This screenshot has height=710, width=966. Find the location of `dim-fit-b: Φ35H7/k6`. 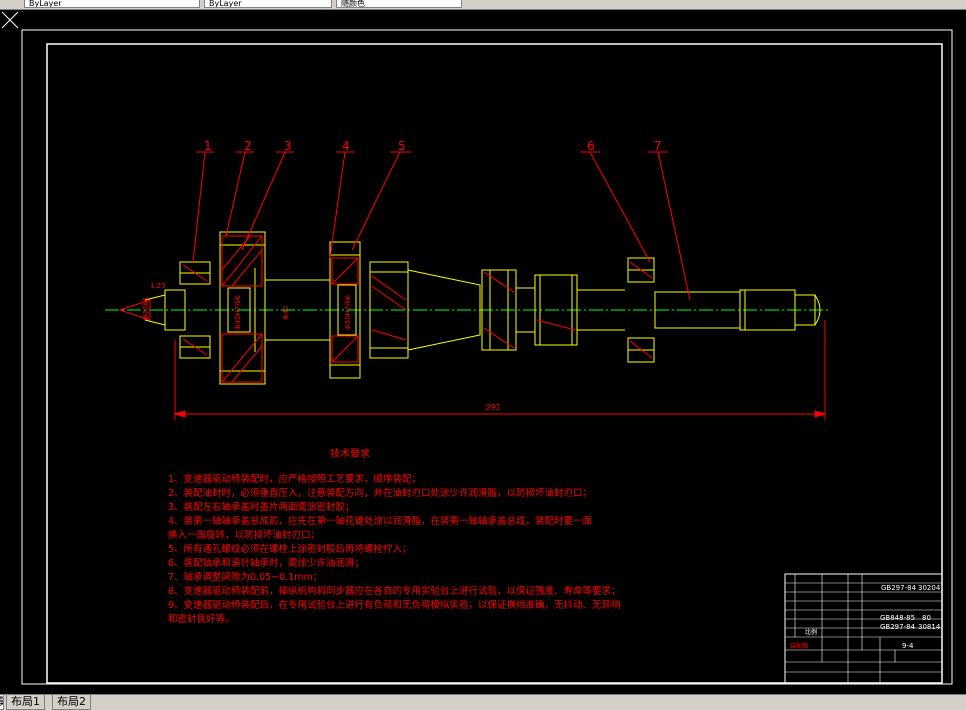

dim-fit-b: Φ35H7/k6 is located at coordinates (348, 312).